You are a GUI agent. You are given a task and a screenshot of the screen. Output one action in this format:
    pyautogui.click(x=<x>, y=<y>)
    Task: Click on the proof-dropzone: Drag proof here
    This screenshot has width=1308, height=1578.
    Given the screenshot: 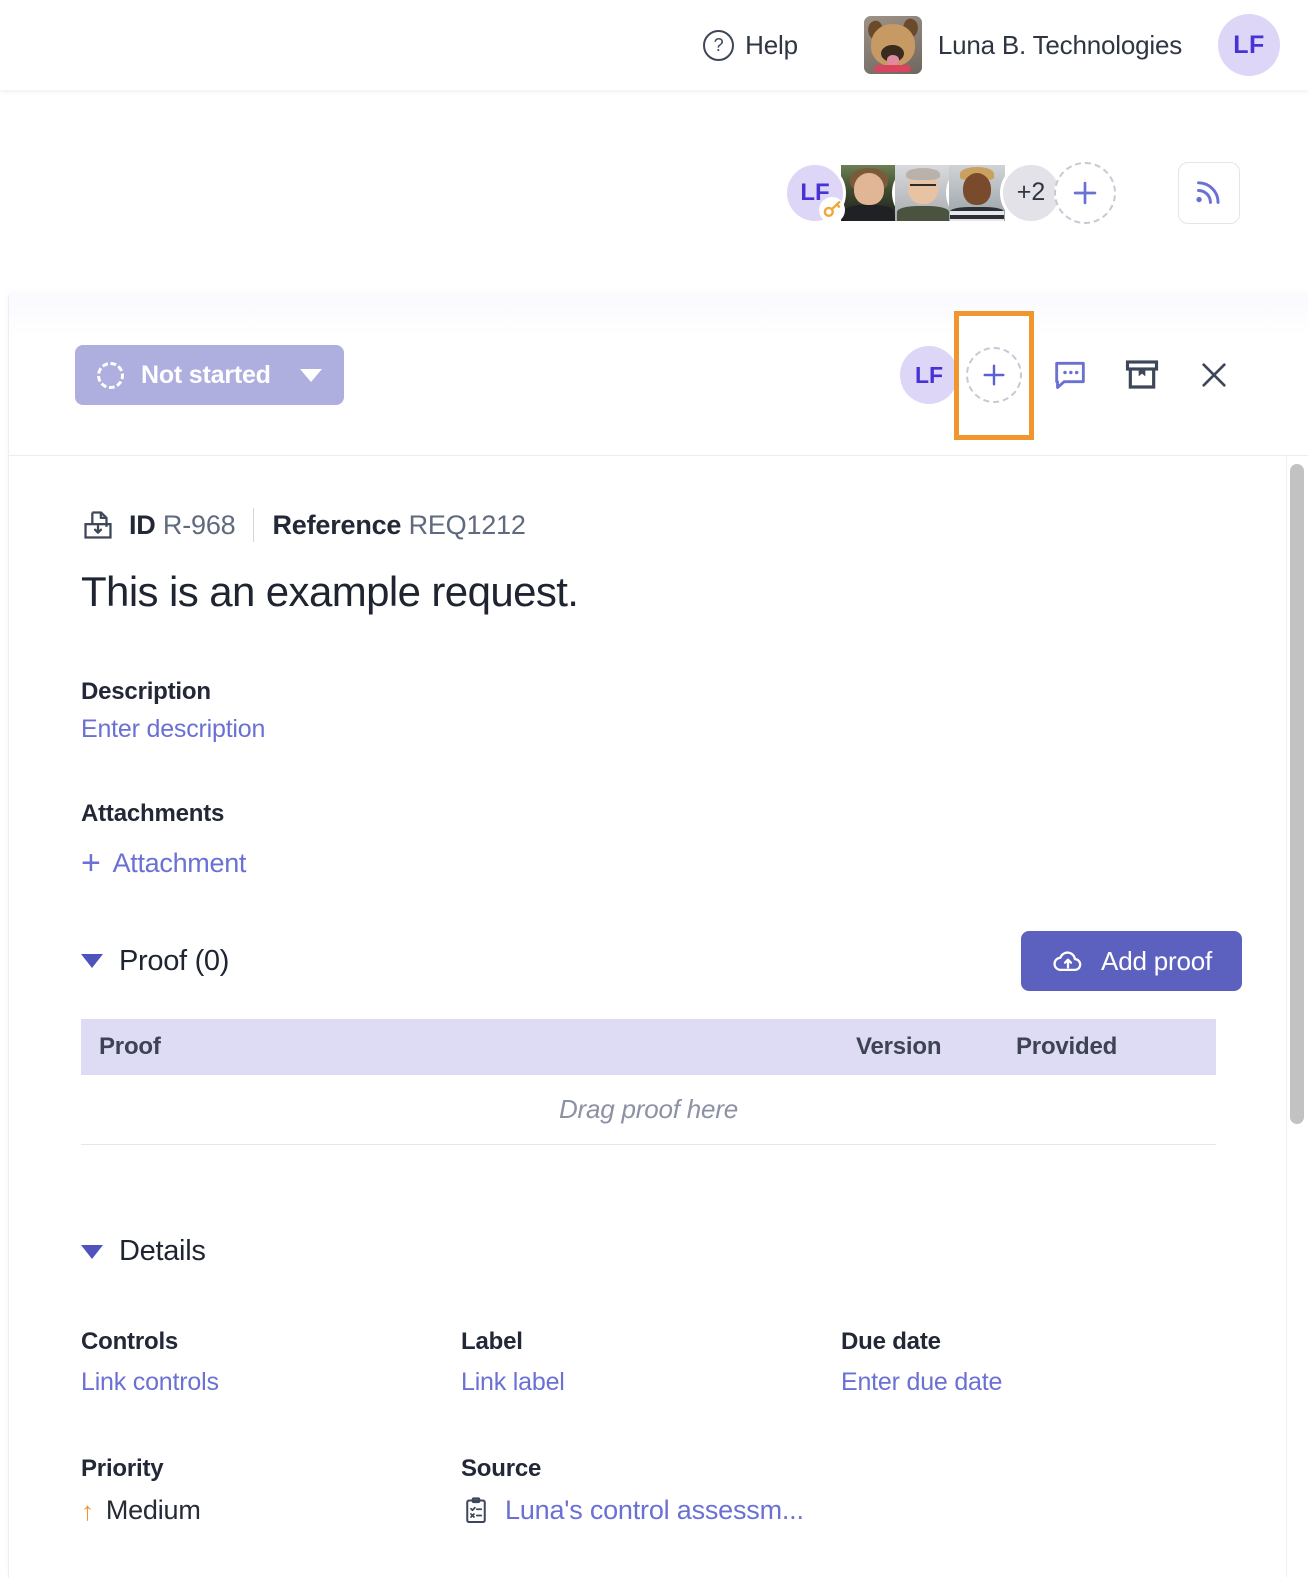 What is the action you would take?
    pyautogui.click(x=648, y=1110)
    